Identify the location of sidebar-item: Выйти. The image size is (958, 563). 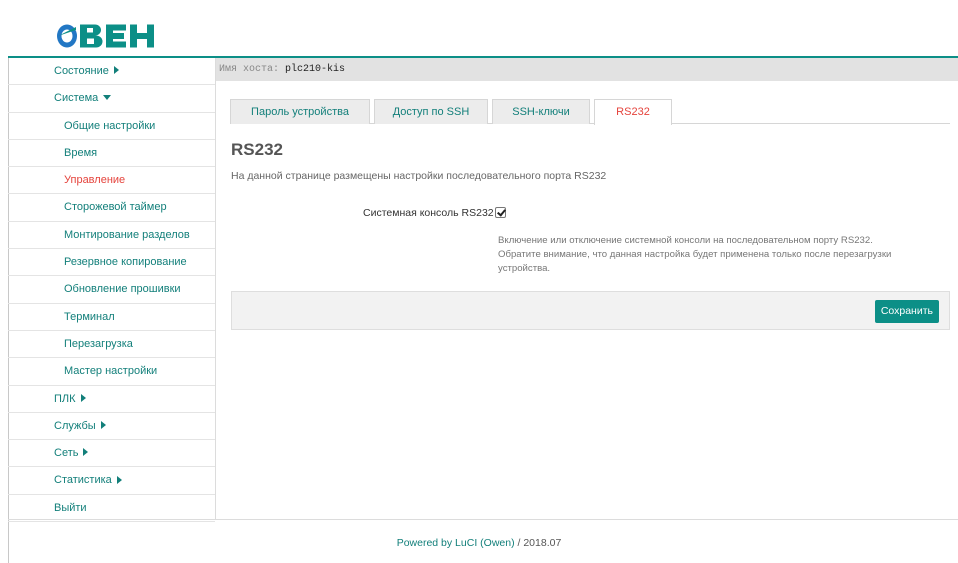
(111, 509).